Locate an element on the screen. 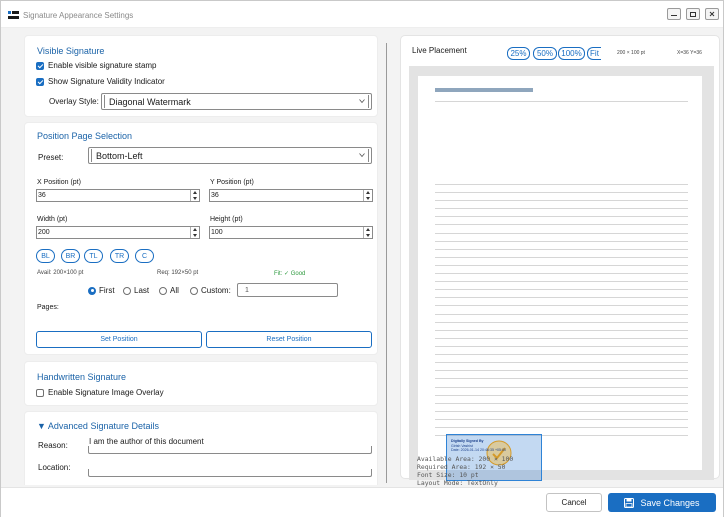 This screenshot has width=724, height=517. zoom-100-button: 100% is located at coordinates (571, 53).